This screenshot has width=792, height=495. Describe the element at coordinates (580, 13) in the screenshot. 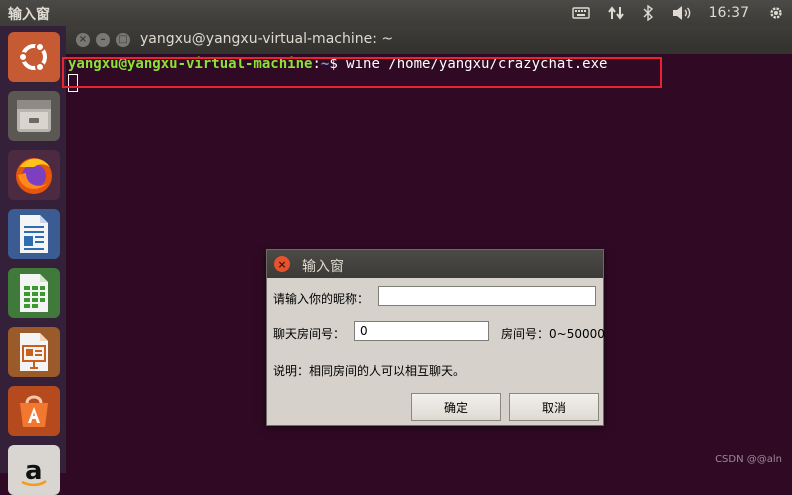

I see `keyboard-icon` at that location.